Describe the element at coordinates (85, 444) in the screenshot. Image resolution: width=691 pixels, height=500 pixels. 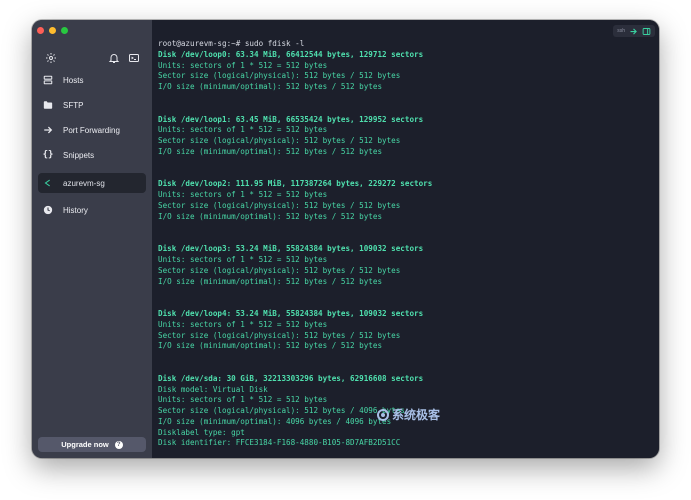
I see `upgrade-label: Upgrade now` at that location.